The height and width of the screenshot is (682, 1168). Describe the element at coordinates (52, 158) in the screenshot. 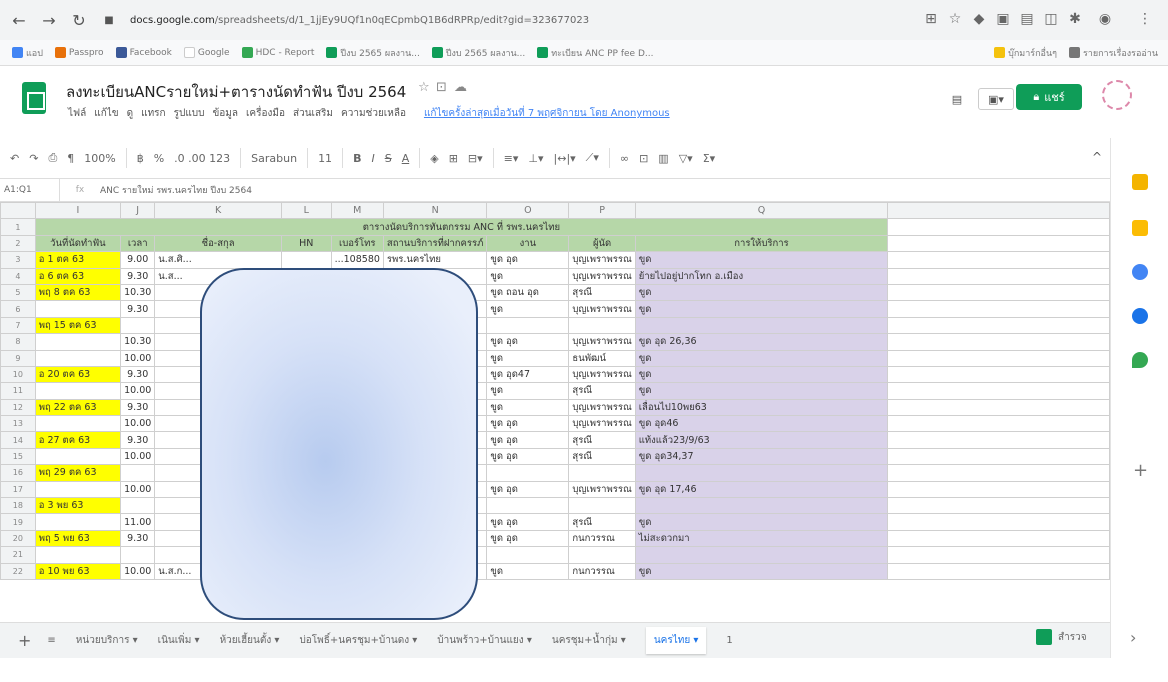

I see `print-icon: ⎙` at that location.